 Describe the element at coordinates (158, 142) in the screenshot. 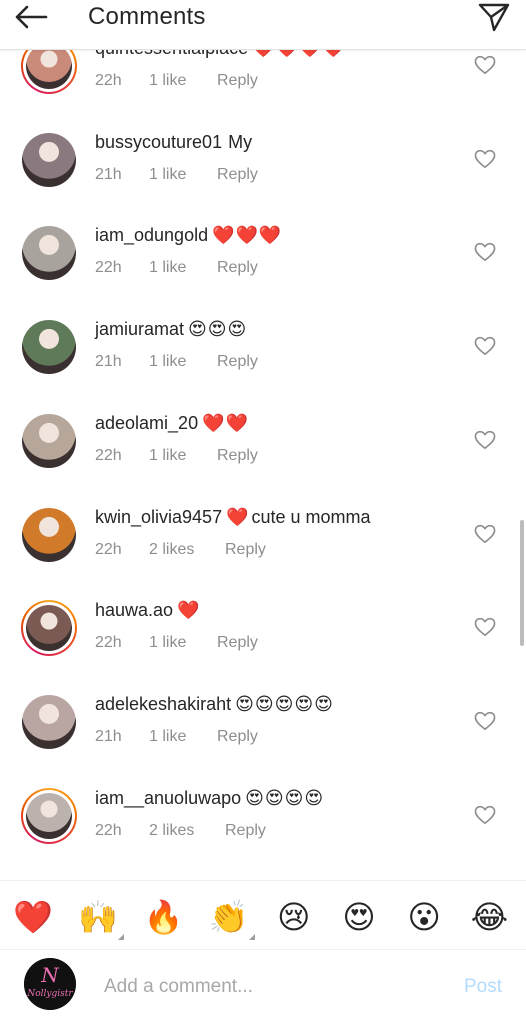

I see `comment-username: bussycouture01` at that location.